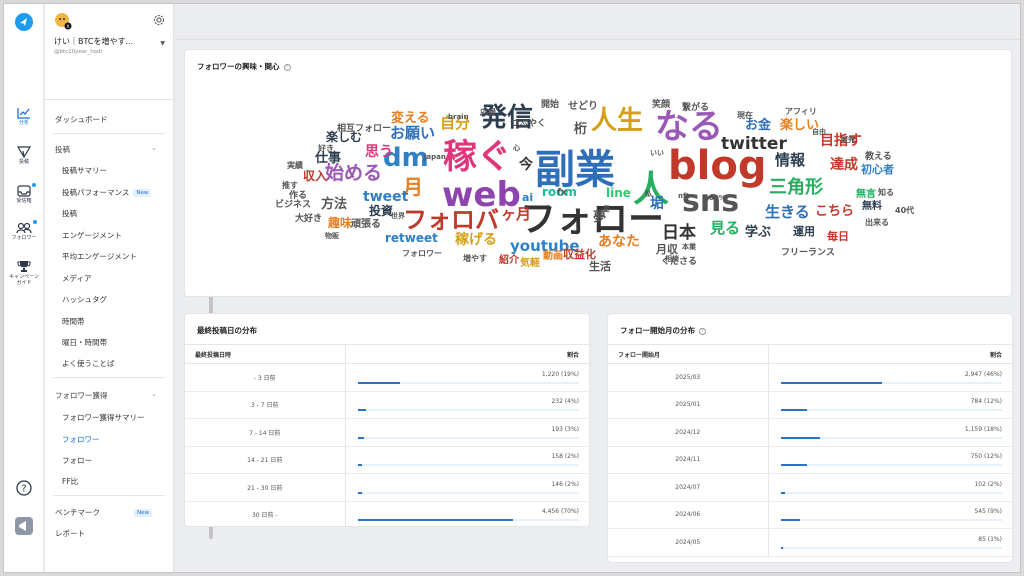  I want to click on icon-rail: 分析 投稿 受信箱 フォロワー キャンペーンガイド ?, so click(24, 288).